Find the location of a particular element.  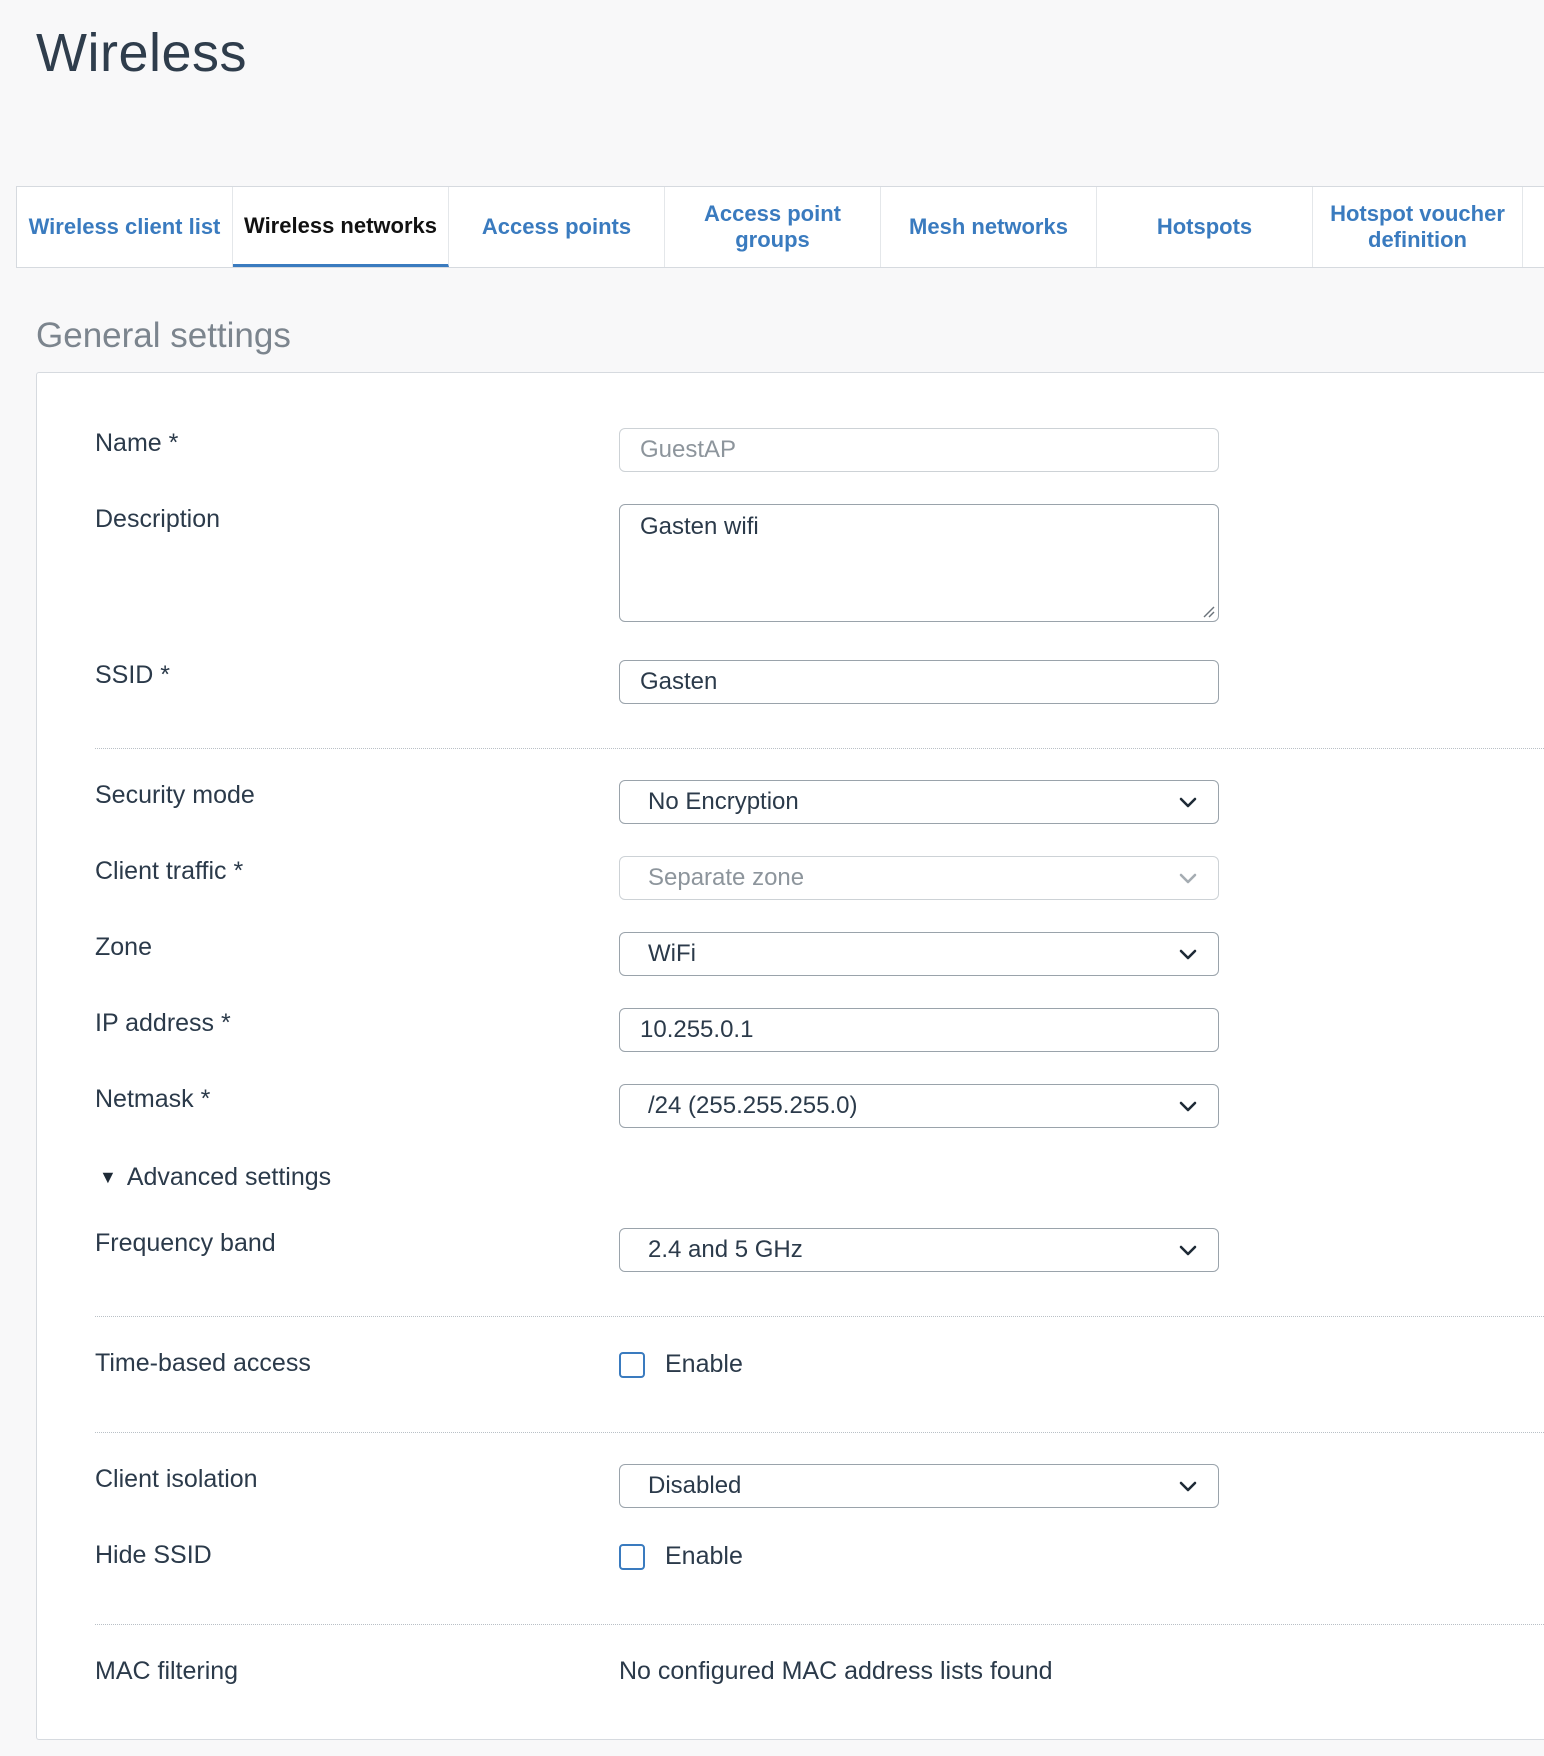

advanced-settings-toggle: ▼ Advanced settings is located at coordinates (215, 1177).